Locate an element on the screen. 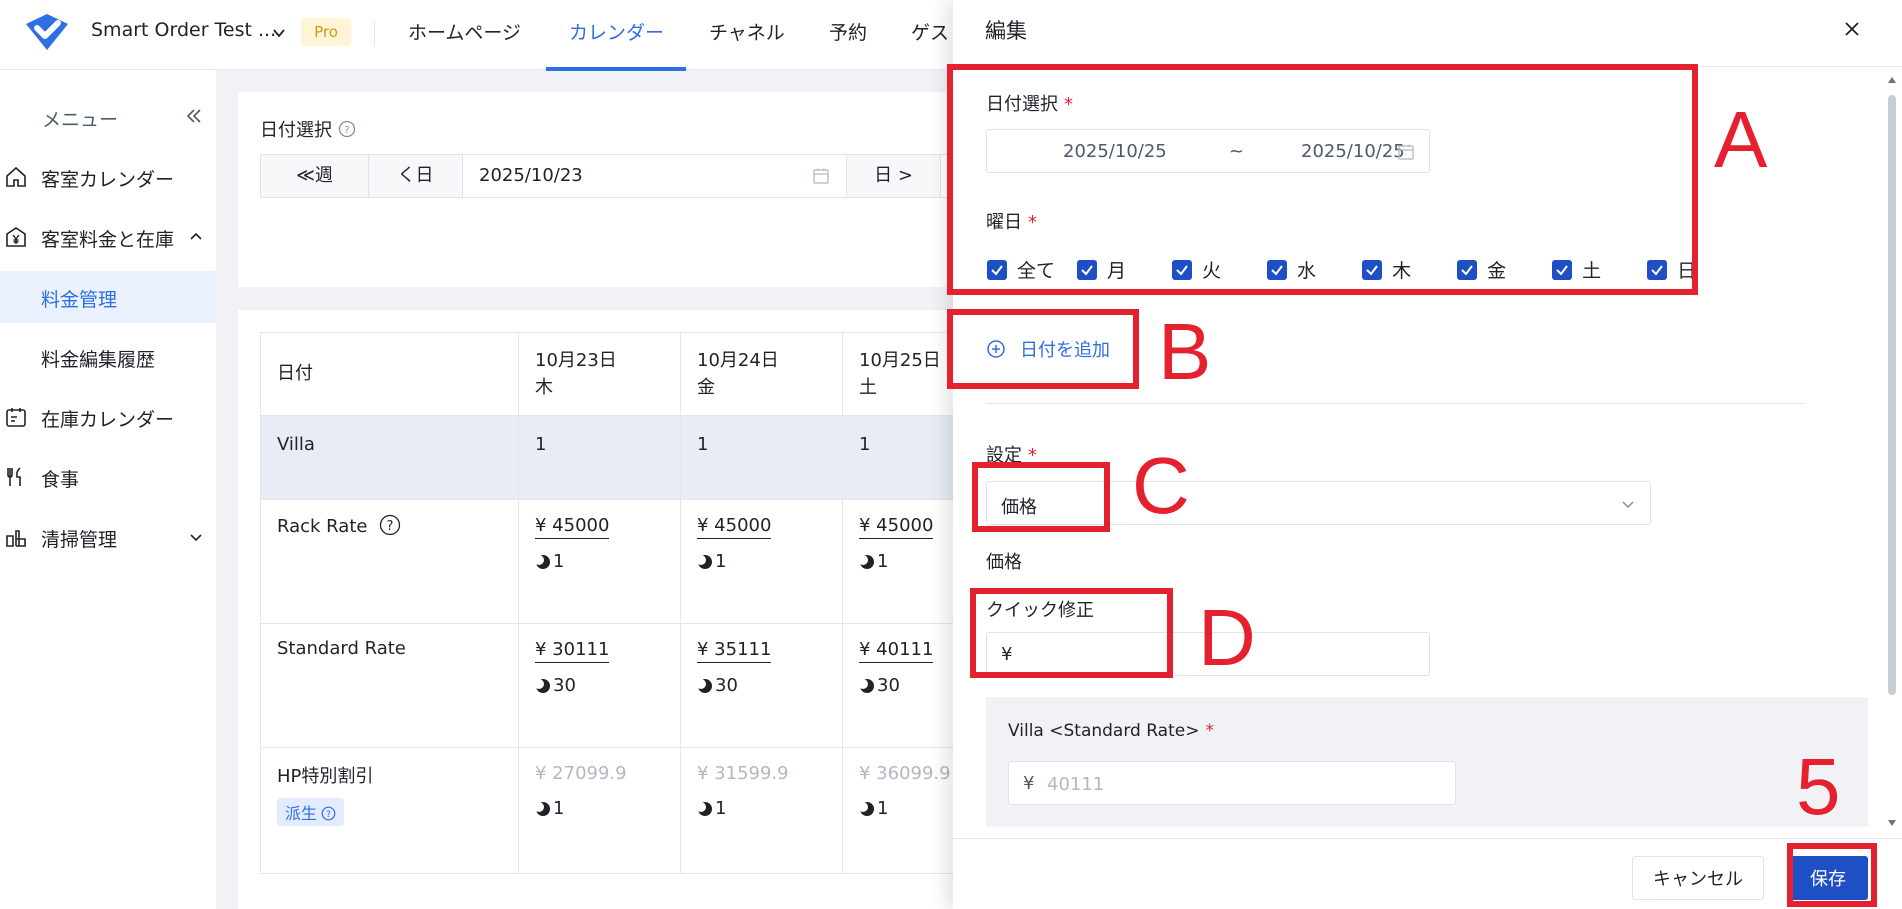 The height and width of the screenshot is (909, 1902). date-header-cell: 日付 is located at coordinates (389, 374).